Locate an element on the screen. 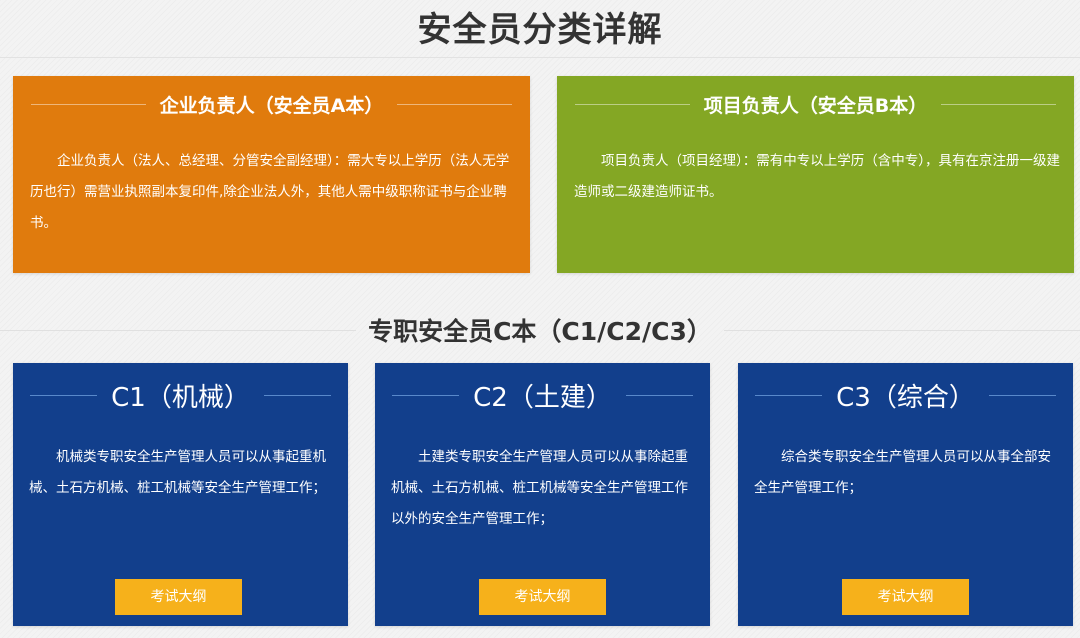 This screenshot has height=638, width=1080. card-header: C2（土建） is located at coordinates (542, 395).